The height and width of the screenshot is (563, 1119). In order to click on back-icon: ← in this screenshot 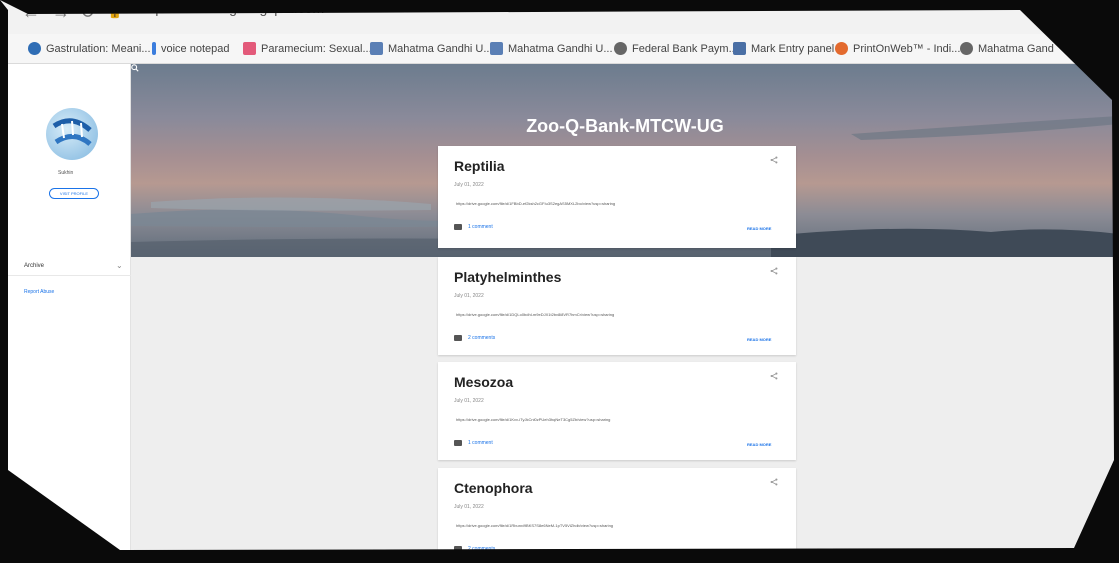, I will do `click(31, 12)`.